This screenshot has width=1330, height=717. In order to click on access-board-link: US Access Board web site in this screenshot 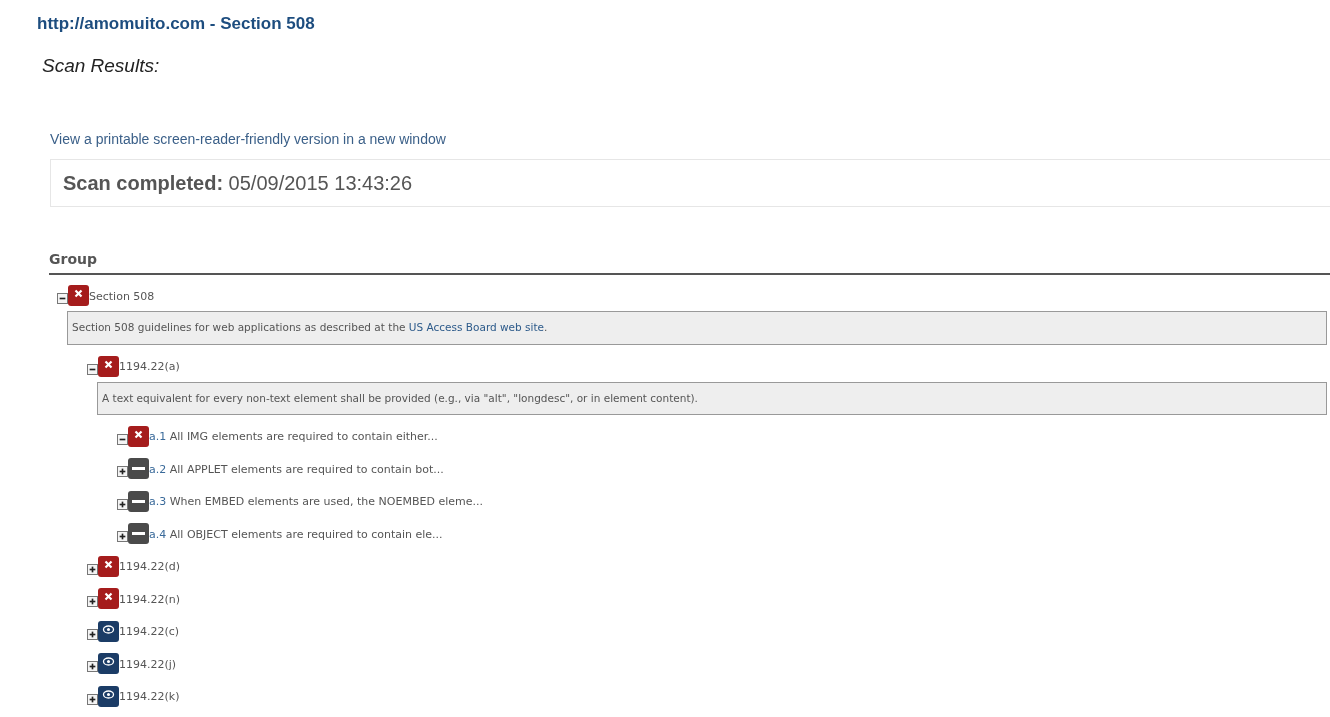, I will do `click(476, 327)`.